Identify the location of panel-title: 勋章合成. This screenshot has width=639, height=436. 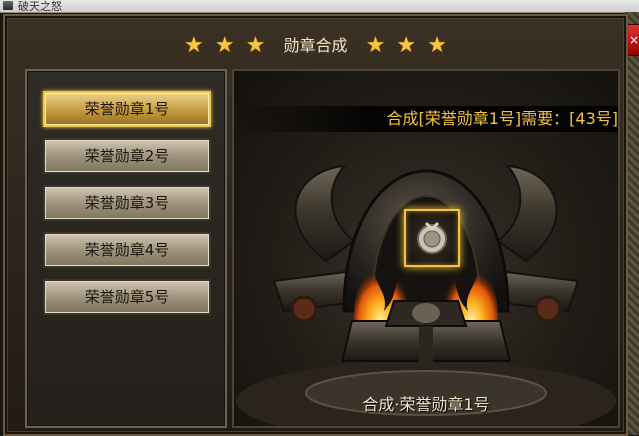
(315, 45).